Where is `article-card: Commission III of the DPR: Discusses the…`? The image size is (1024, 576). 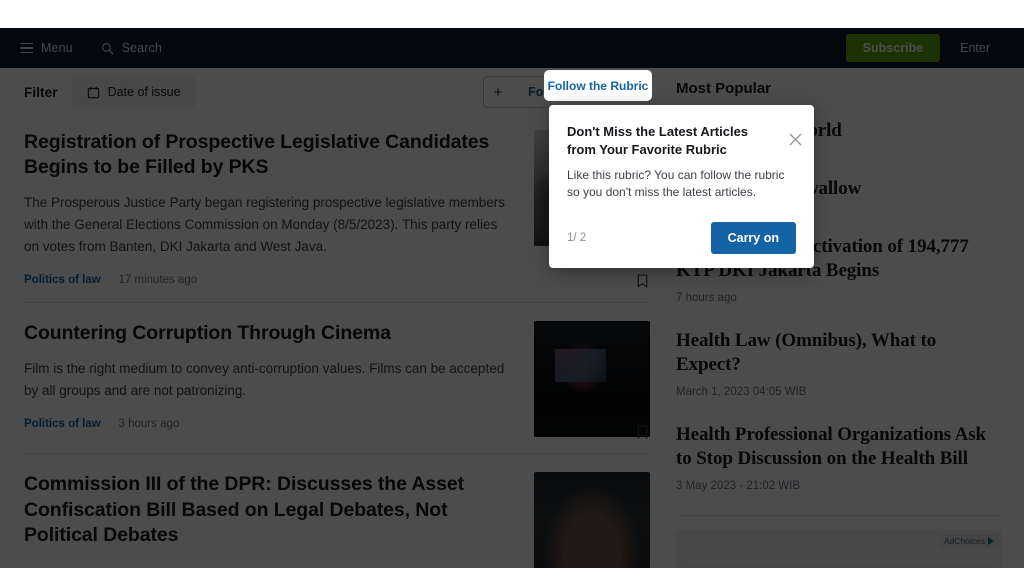 article-card: Commission III of the DPR: Discusses the… is located at coordinates (337, 511).